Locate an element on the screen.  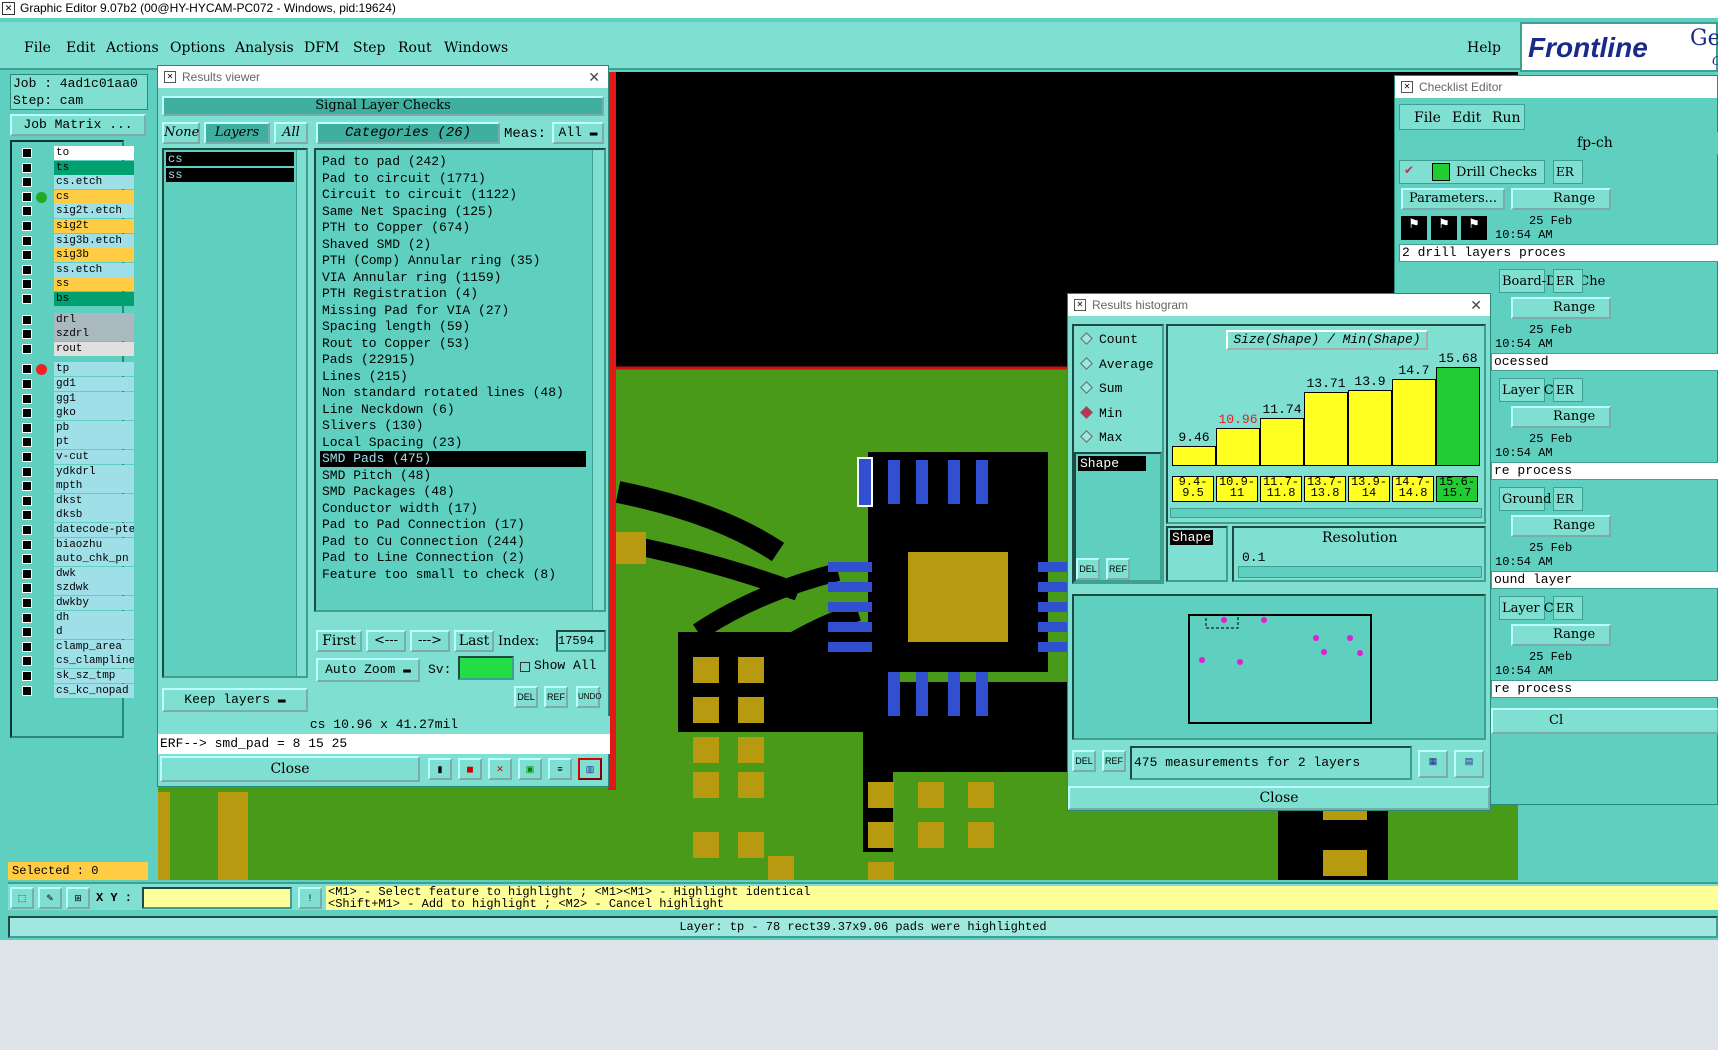
layers-button: Layers is located at coordinates (237, 133).